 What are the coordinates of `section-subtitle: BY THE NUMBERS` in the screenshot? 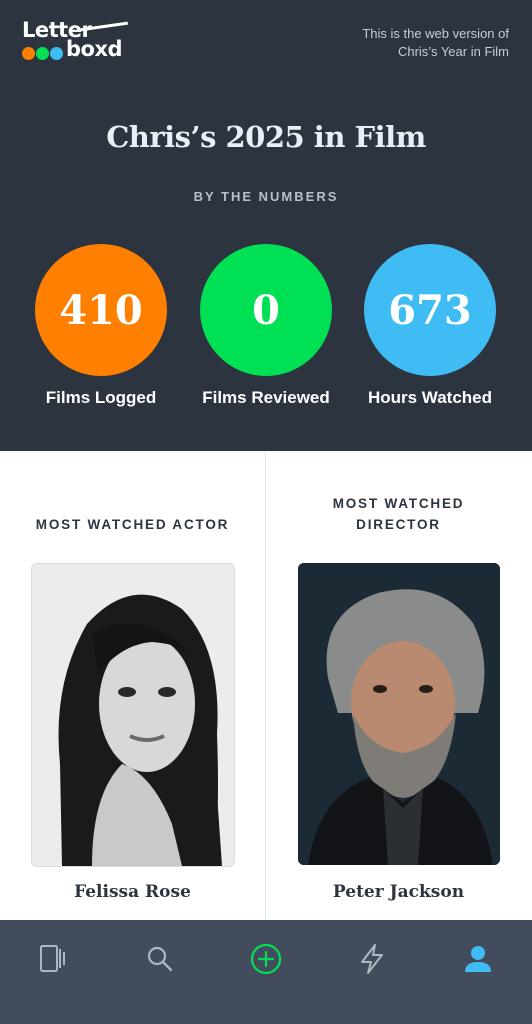 It's located at (266, 196).